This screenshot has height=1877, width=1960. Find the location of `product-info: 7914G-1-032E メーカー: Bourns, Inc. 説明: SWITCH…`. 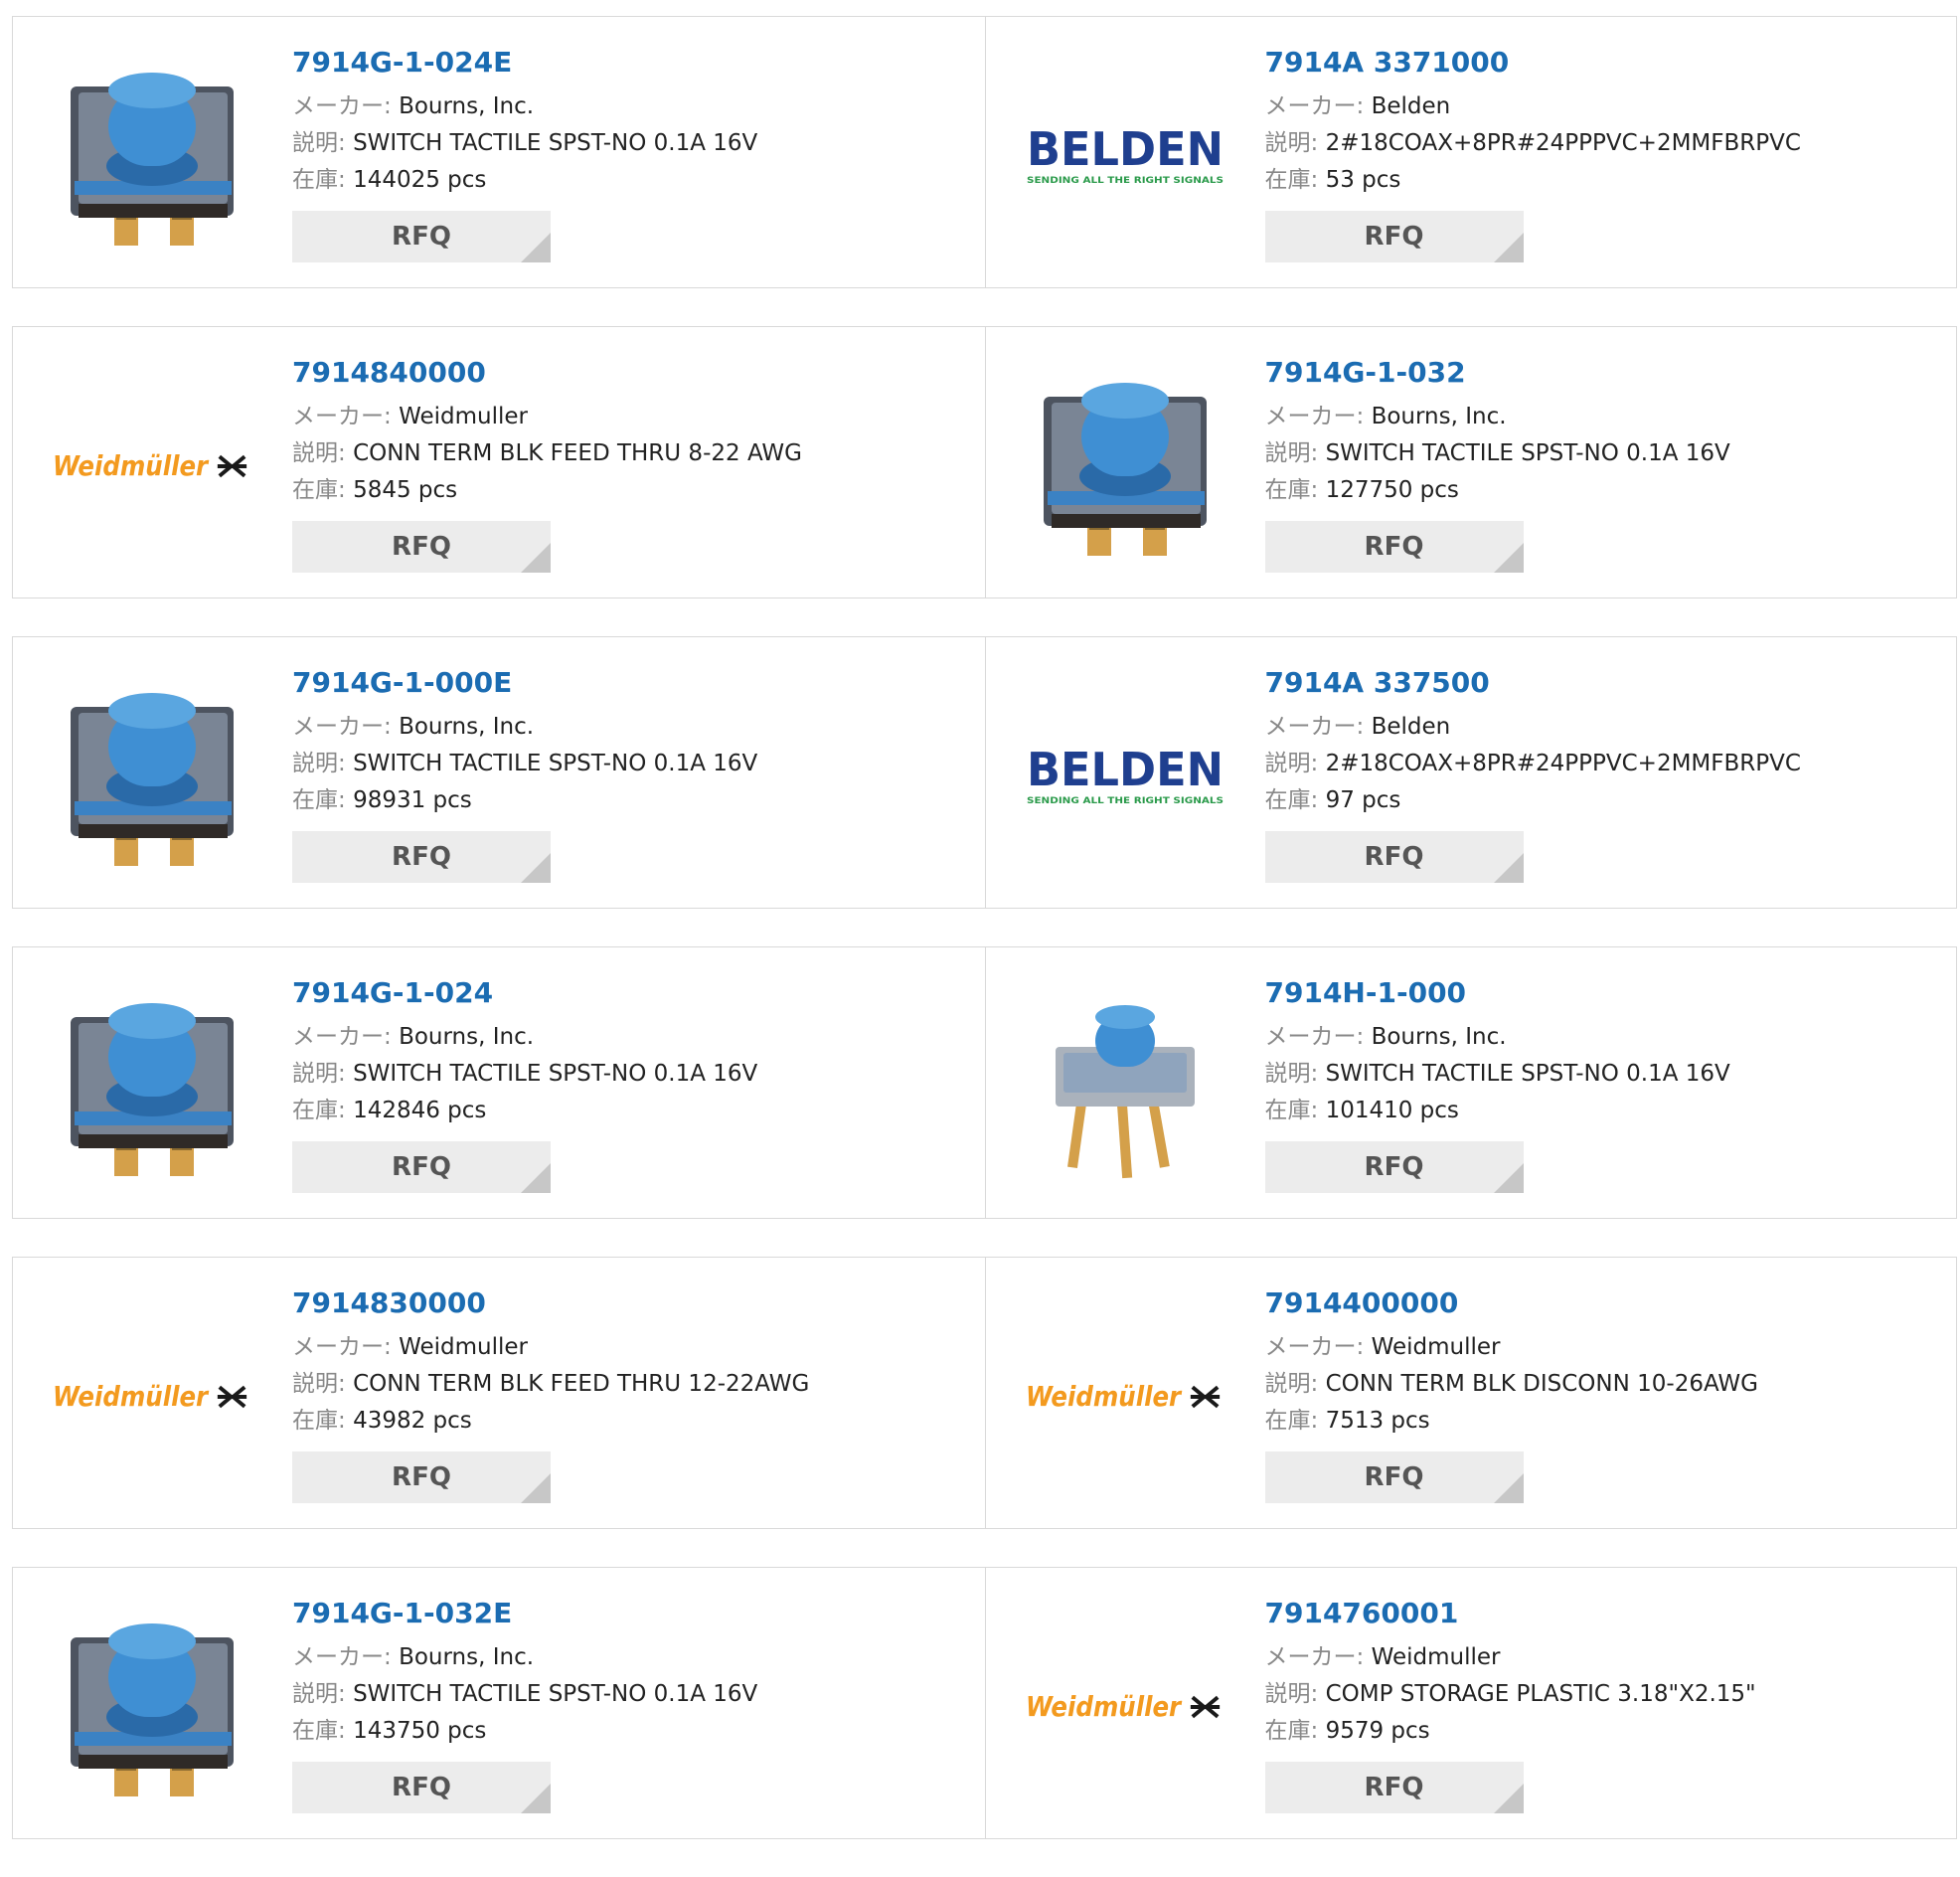

product-info: 7914G-1-032E メーカー: Bourns, Inc. 説明: SWITCH… is located at coordinates (634, 1704).